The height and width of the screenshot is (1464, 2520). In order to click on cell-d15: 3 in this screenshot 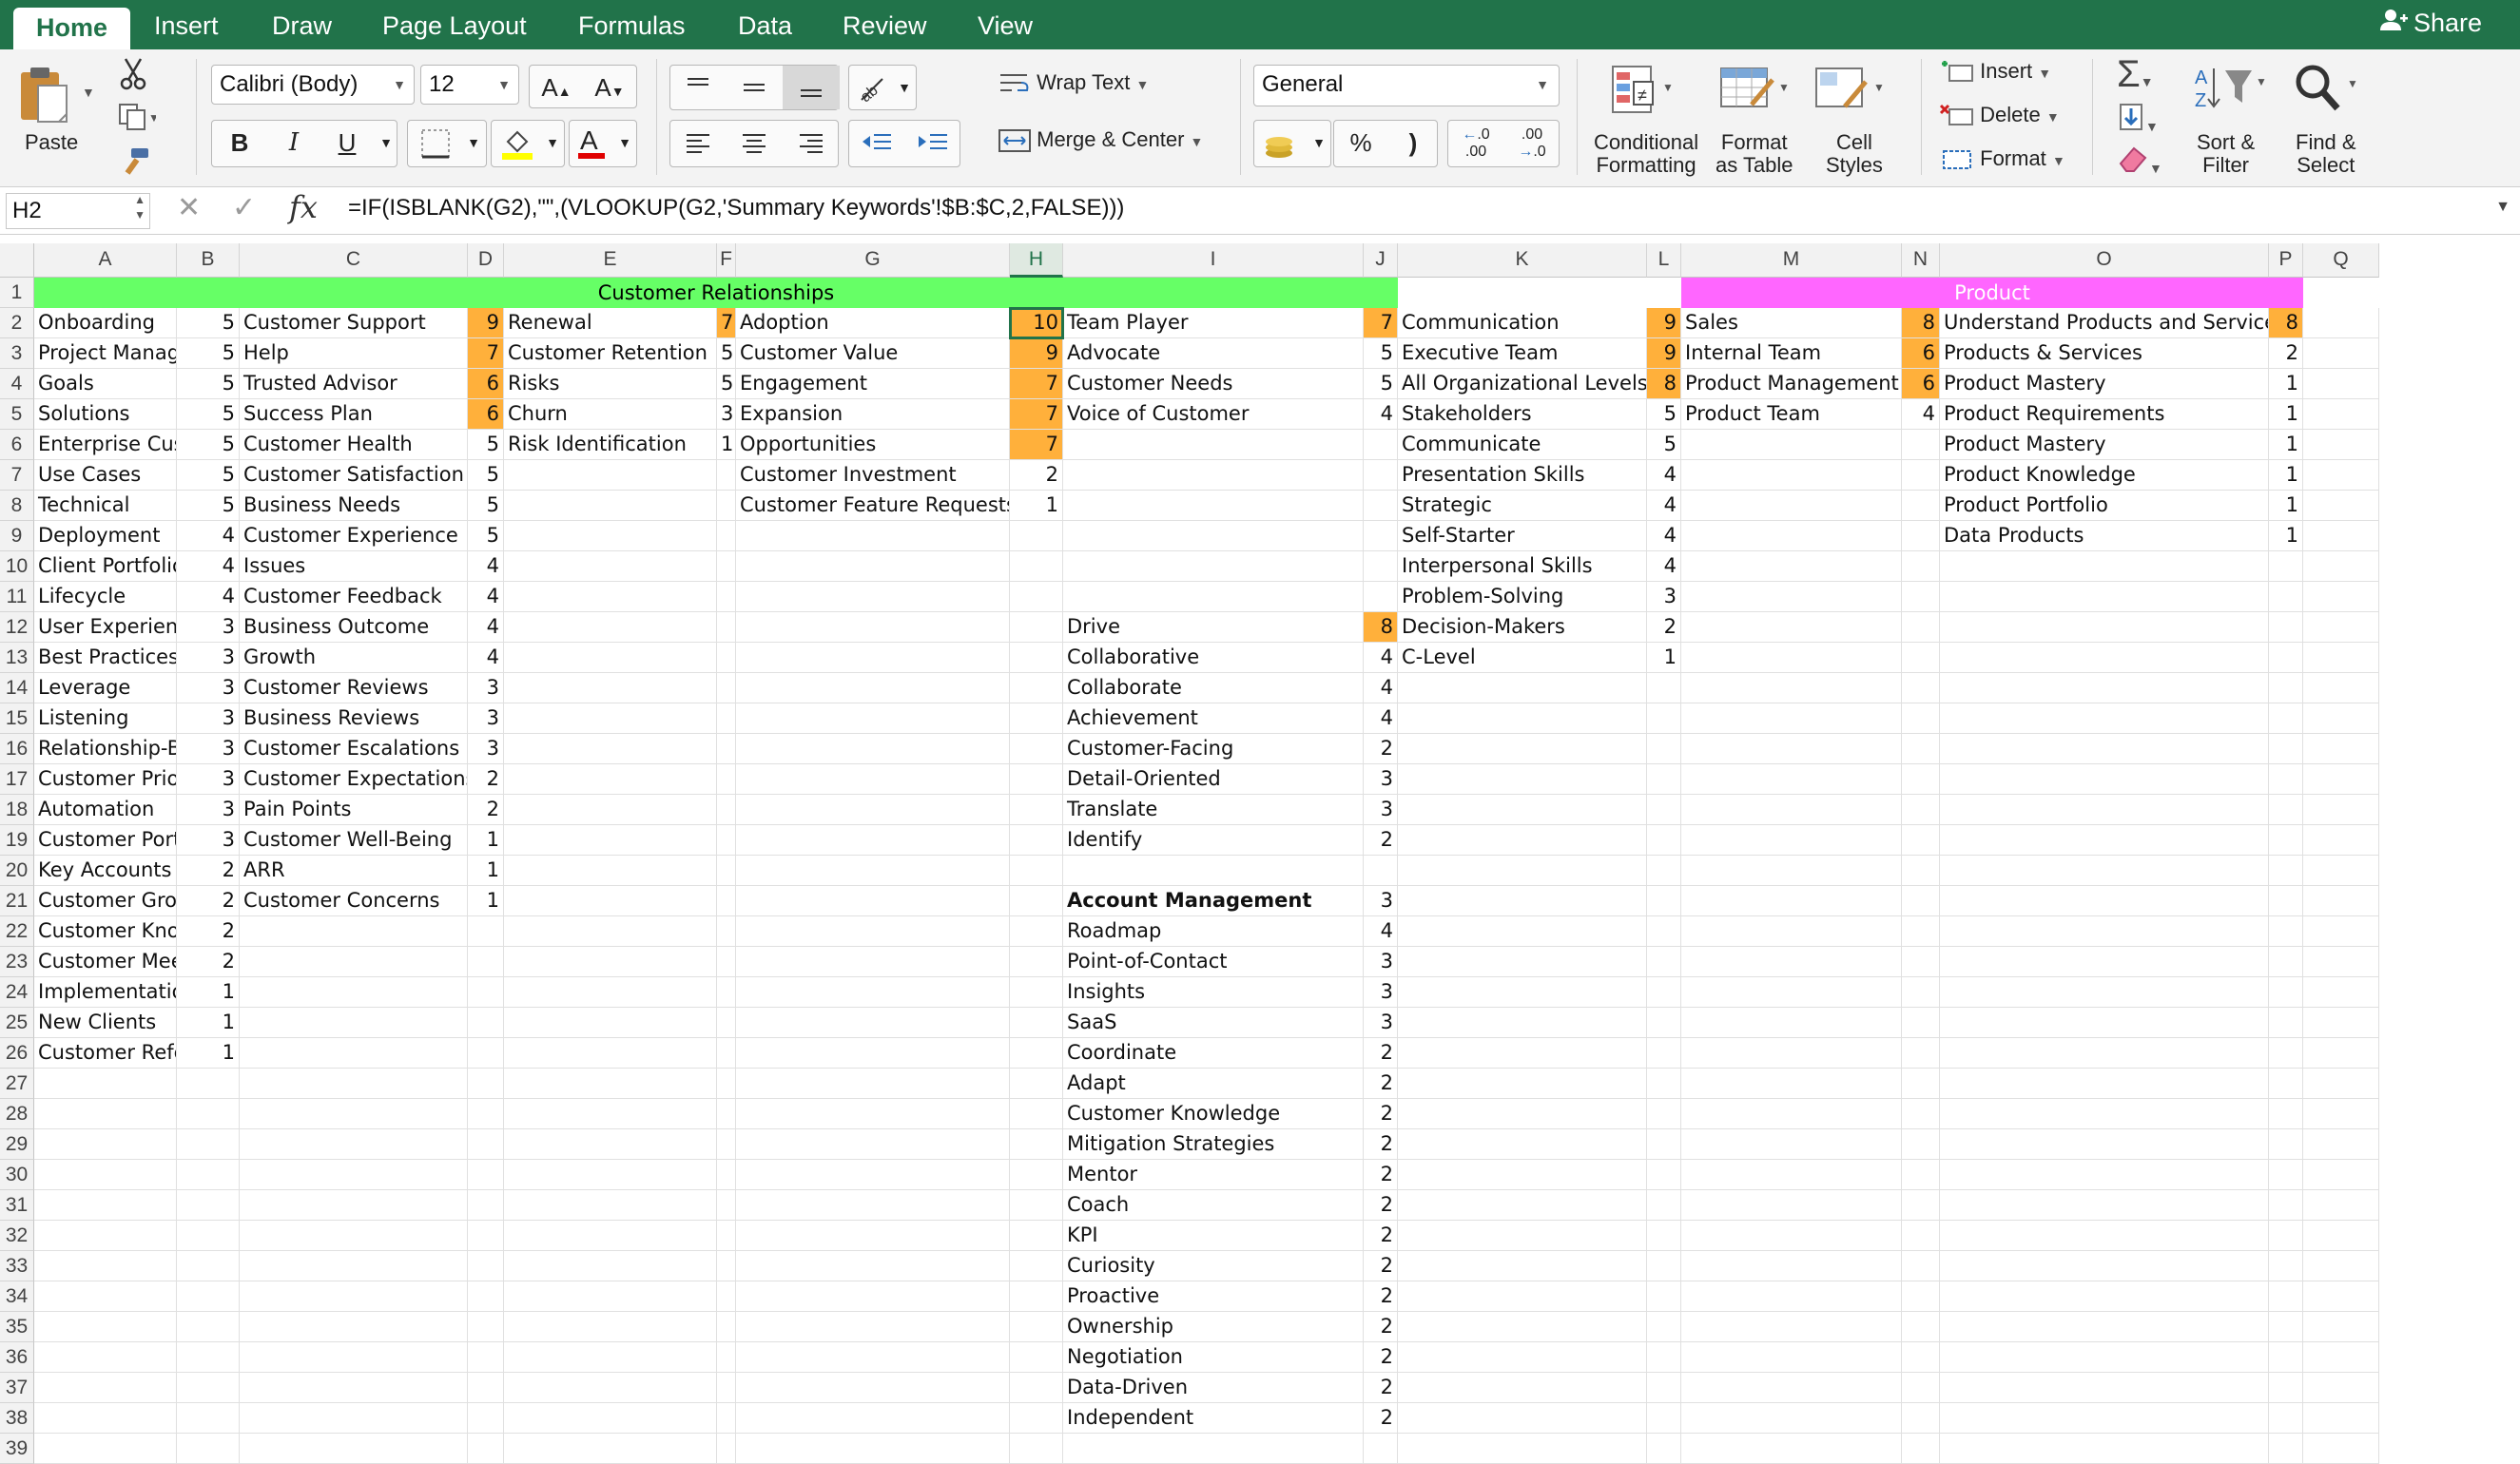, I will do `click(486, 718)`.